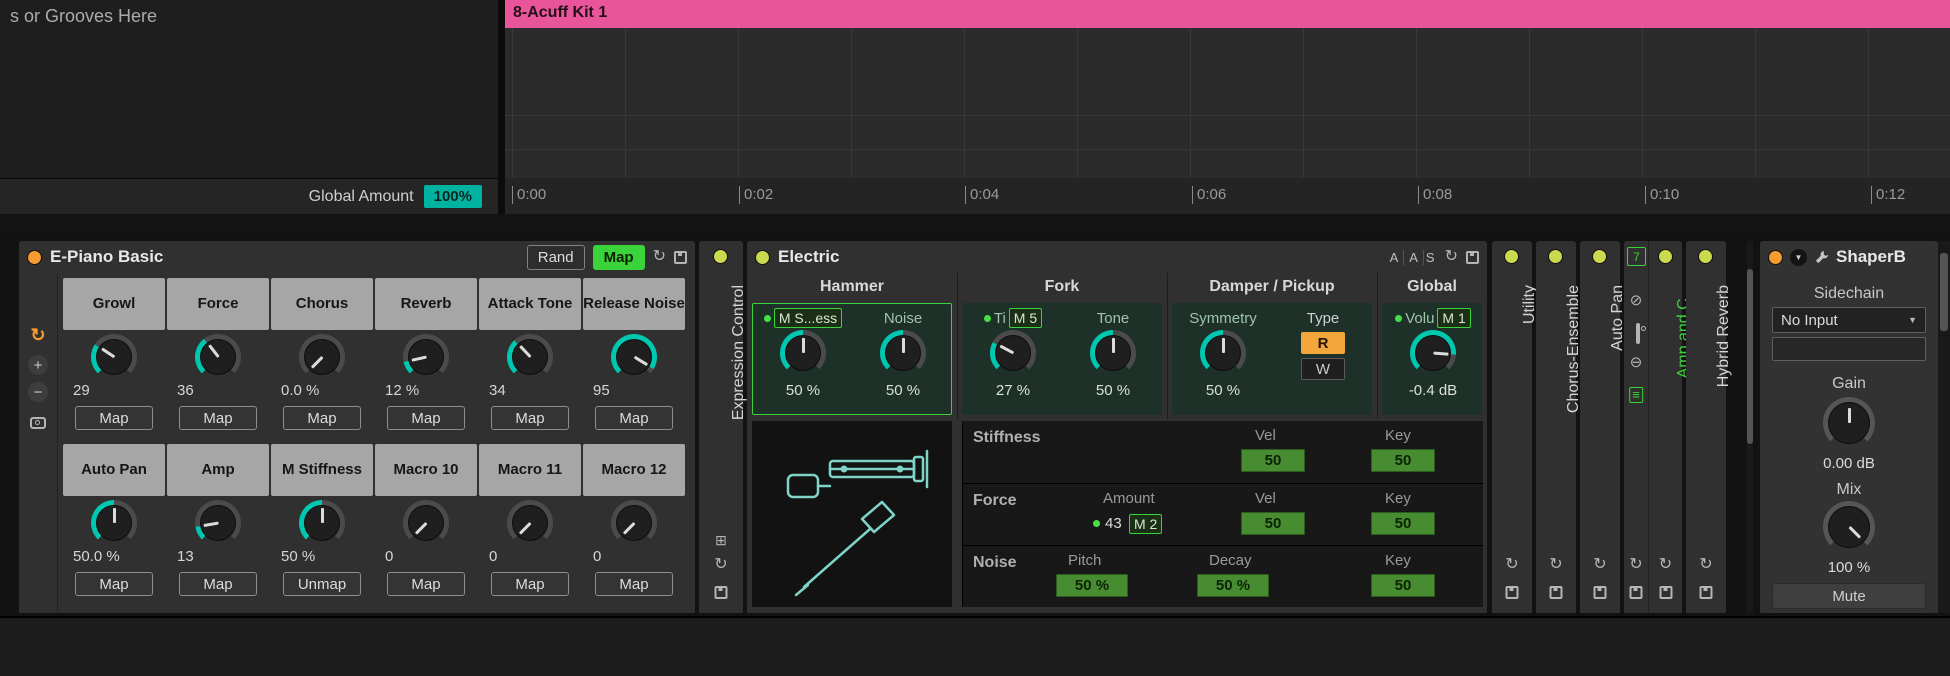 Image resolution: width=1950 pixels, height=676 pixels. I want to click on scrollbar-thumb, so click(1750, 356).